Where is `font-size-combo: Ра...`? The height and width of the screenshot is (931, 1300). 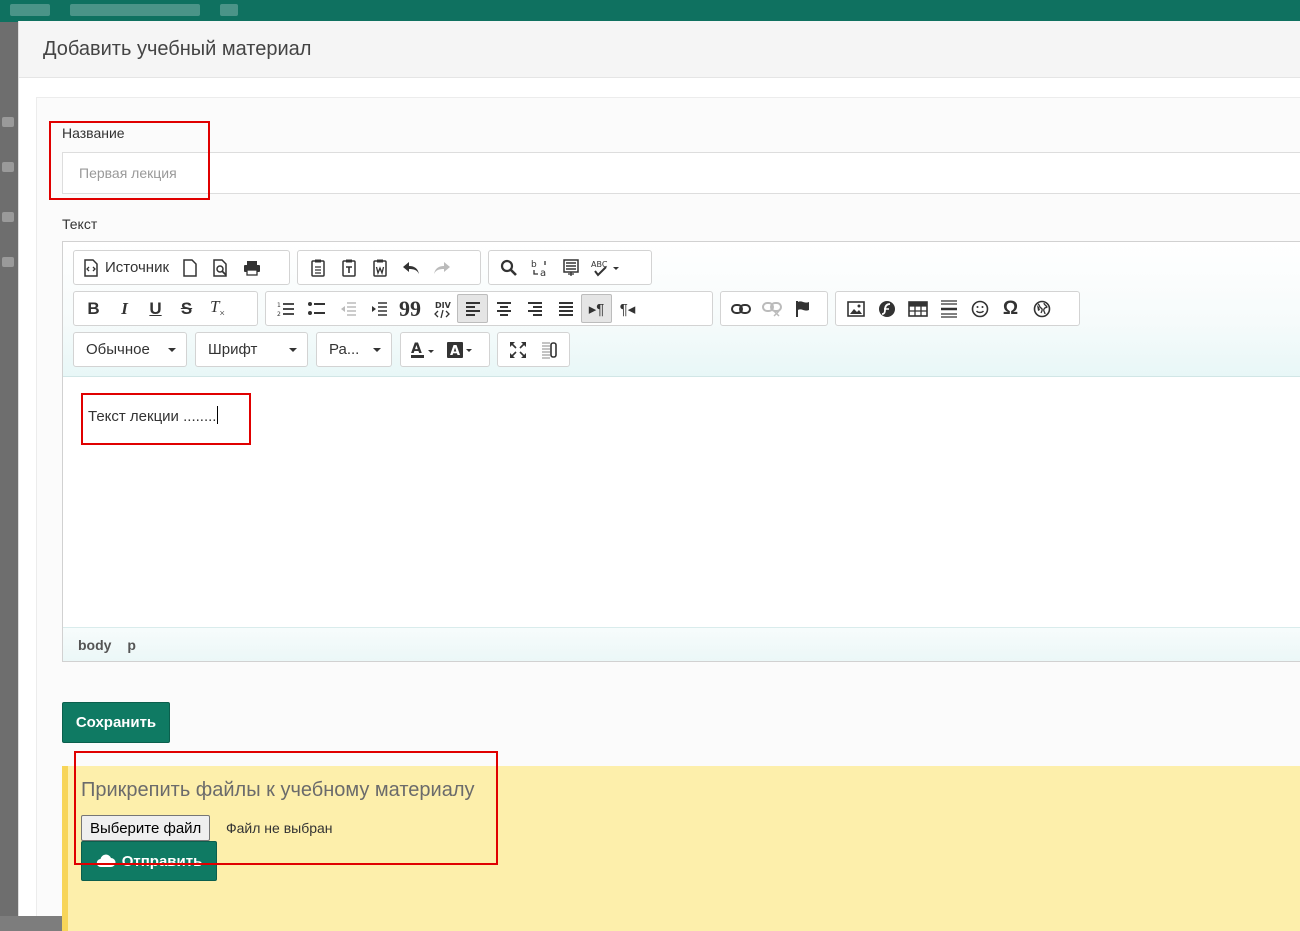 font-size-combo: Ра... is located at coordinates (354, 349).